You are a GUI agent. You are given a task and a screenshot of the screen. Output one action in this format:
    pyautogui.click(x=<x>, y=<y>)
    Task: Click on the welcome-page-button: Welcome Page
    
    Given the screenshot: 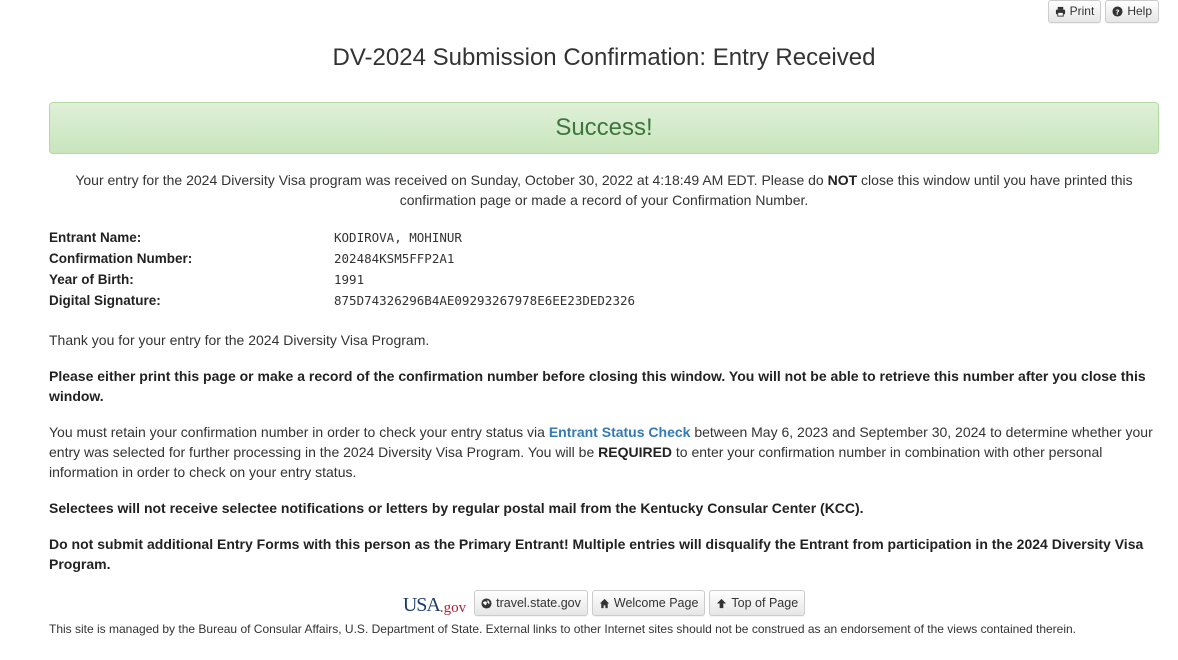 What is the action you would take?
    pyautogui.click(x=648, y=603)
    